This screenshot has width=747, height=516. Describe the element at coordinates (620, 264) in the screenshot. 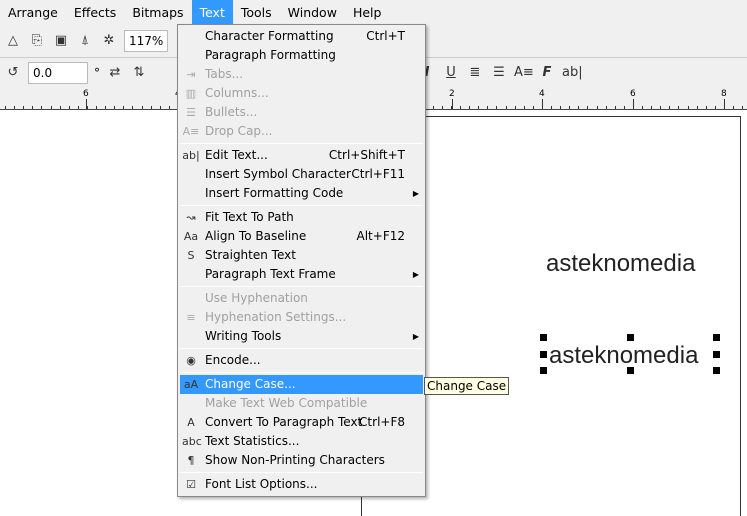

I see `canvas-text: asteknomedia` at that location.